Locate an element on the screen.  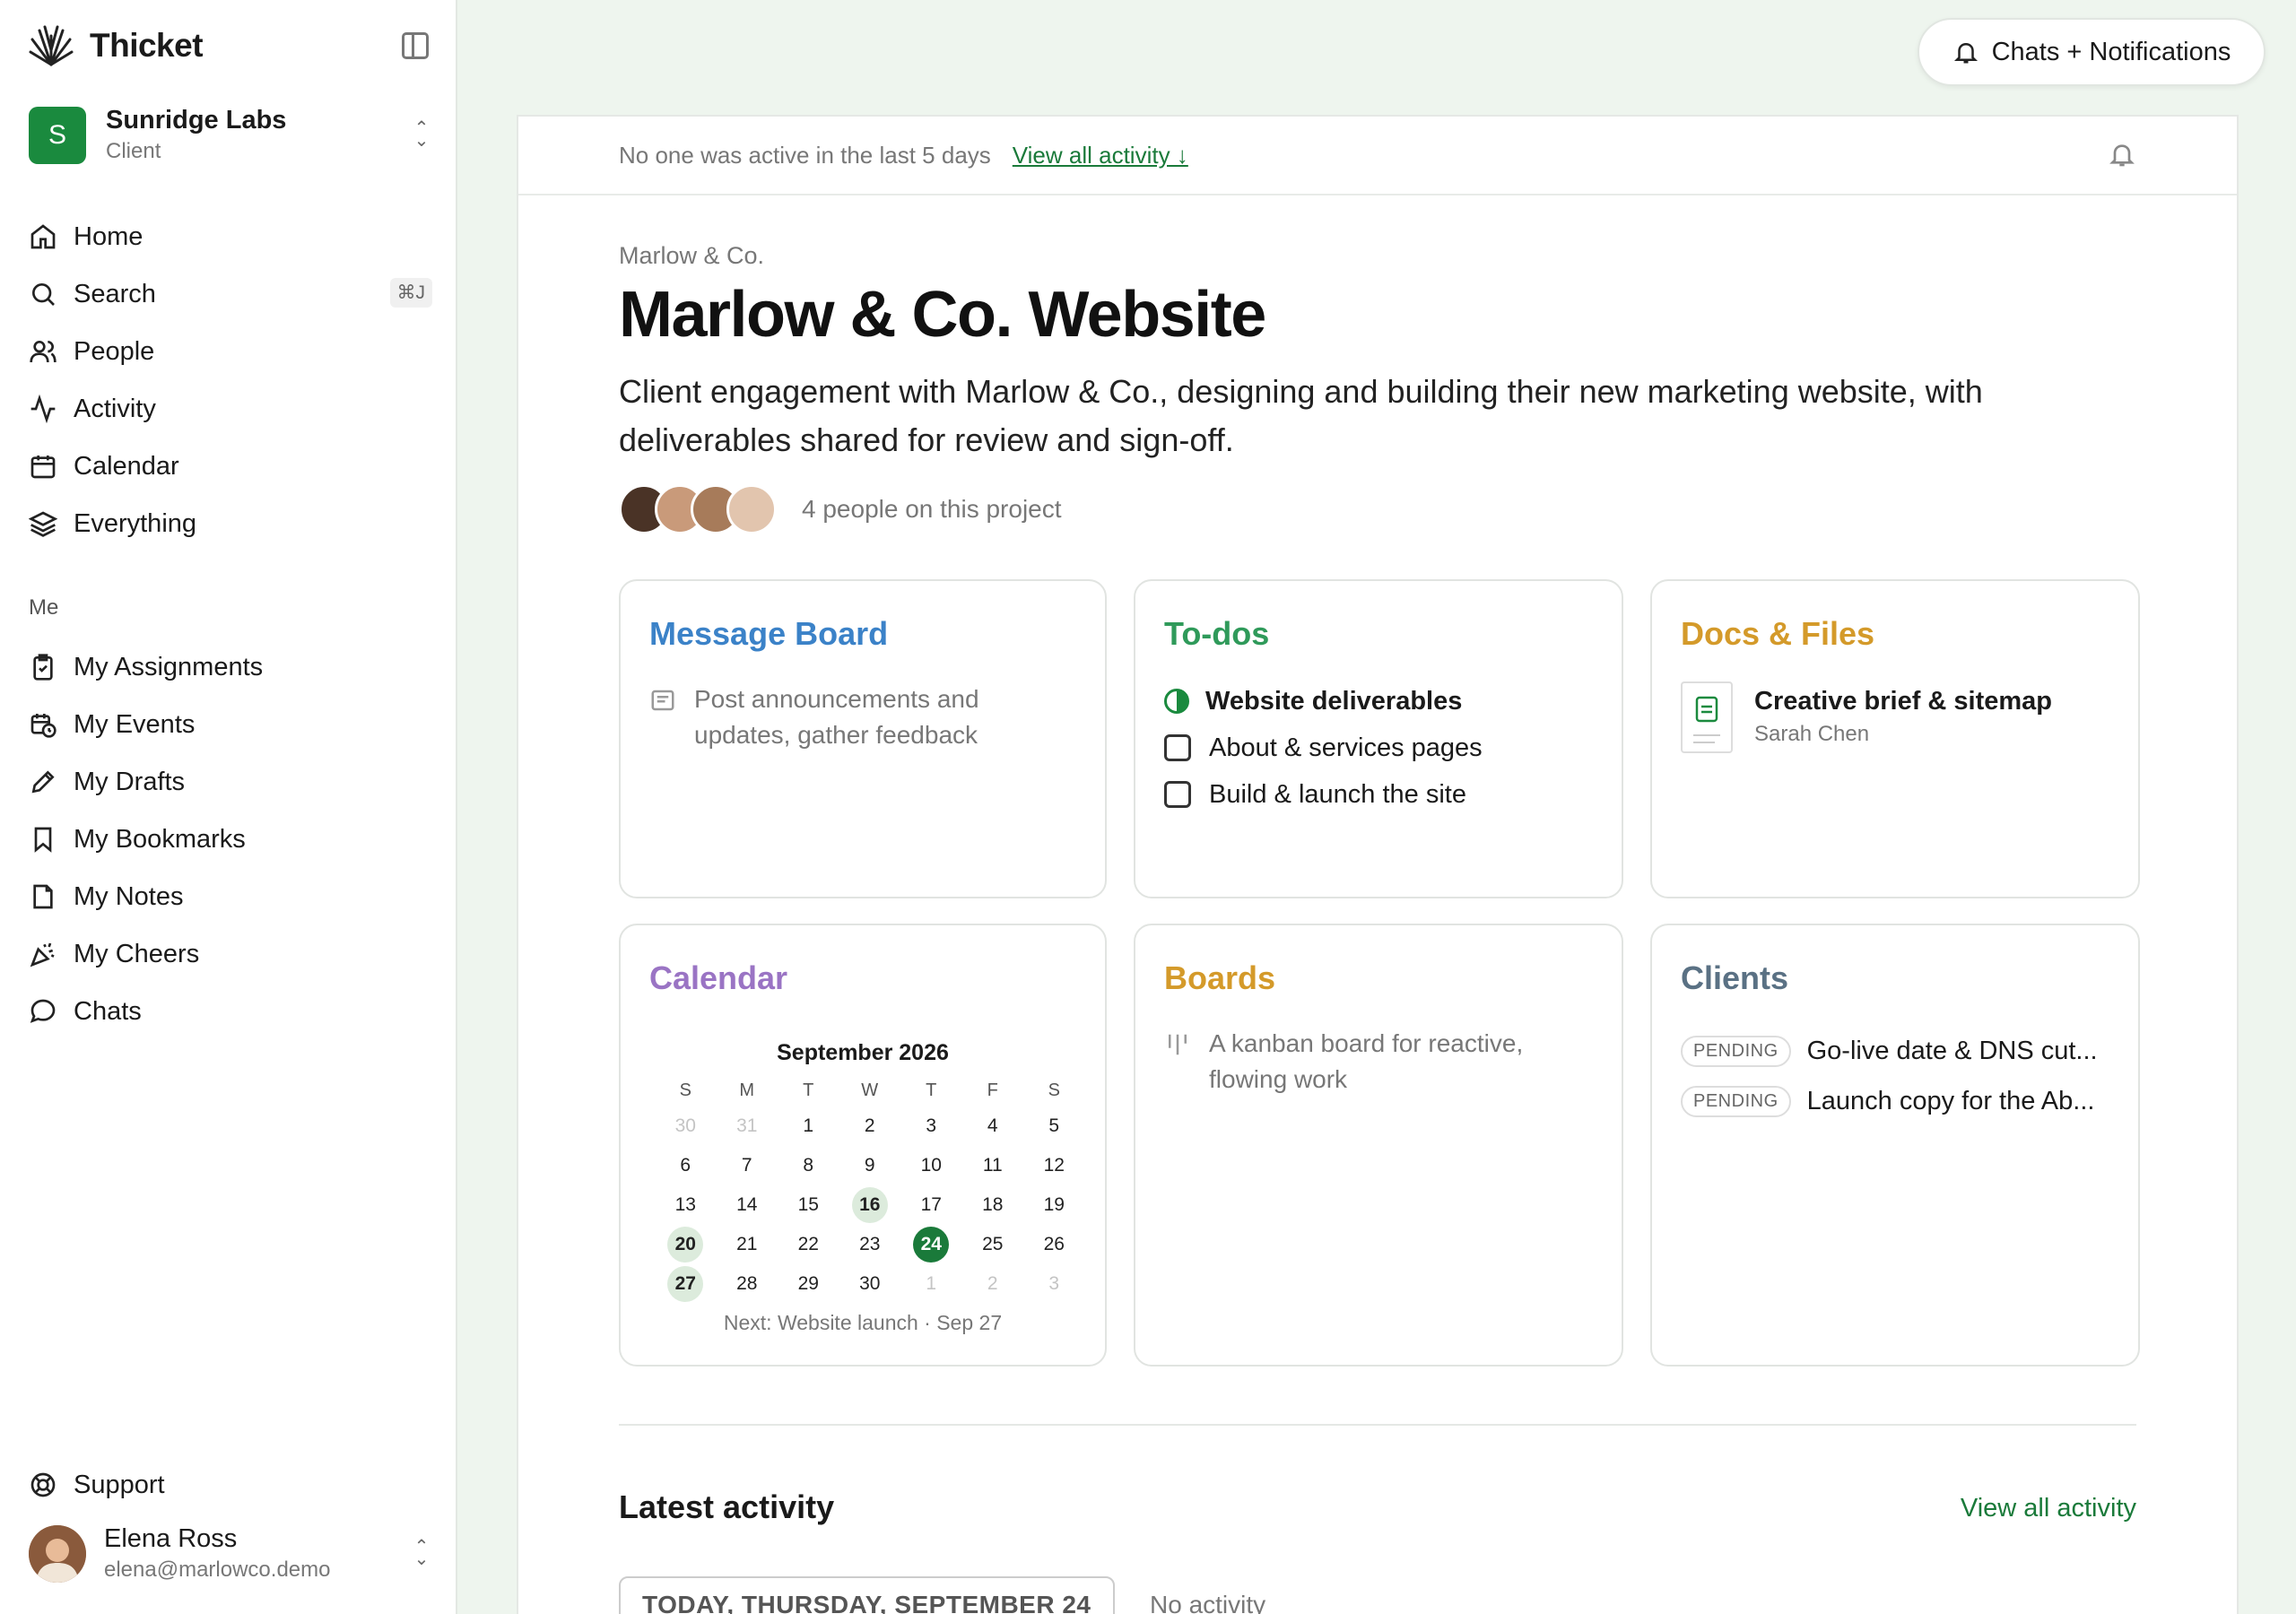
nav-my-cheers: My Cheers is located at coordinates (230, 954).